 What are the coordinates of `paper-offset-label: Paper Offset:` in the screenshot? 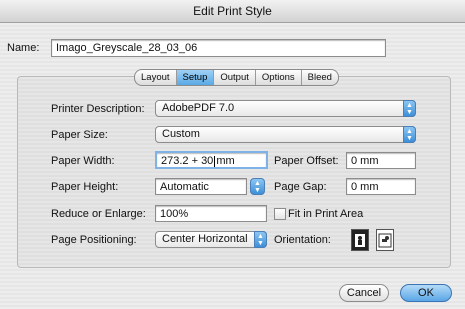 It's located at (306, 161).